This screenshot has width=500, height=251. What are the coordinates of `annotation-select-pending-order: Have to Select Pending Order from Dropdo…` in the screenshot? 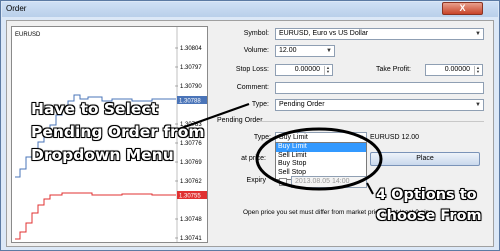 It's located at (118, 132).